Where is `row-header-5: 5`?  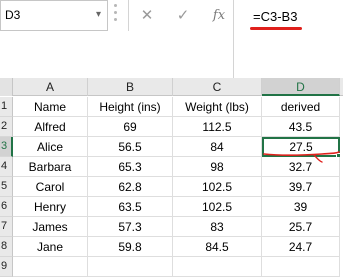
row-header-5: 5 is located at coordinates (6, 187).